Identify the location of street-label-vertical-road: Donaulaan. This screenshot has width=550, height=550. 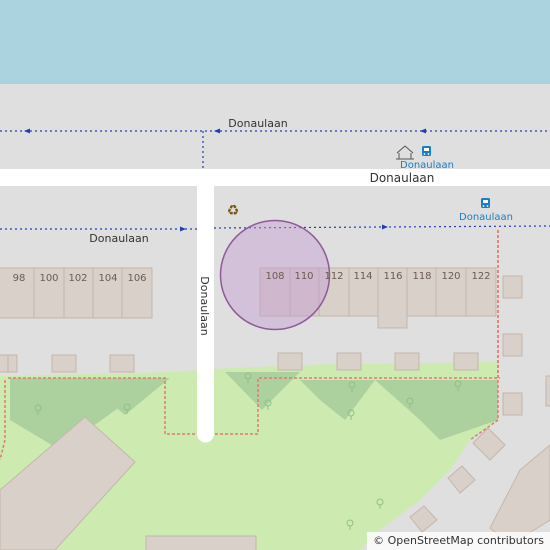
(204, 305).